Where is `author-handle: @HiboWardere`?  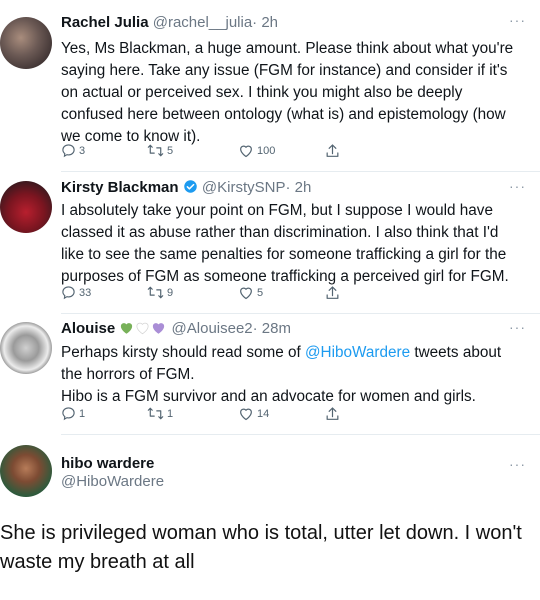 author-handle: @HiboWardere is located at coordinates (112, 481).